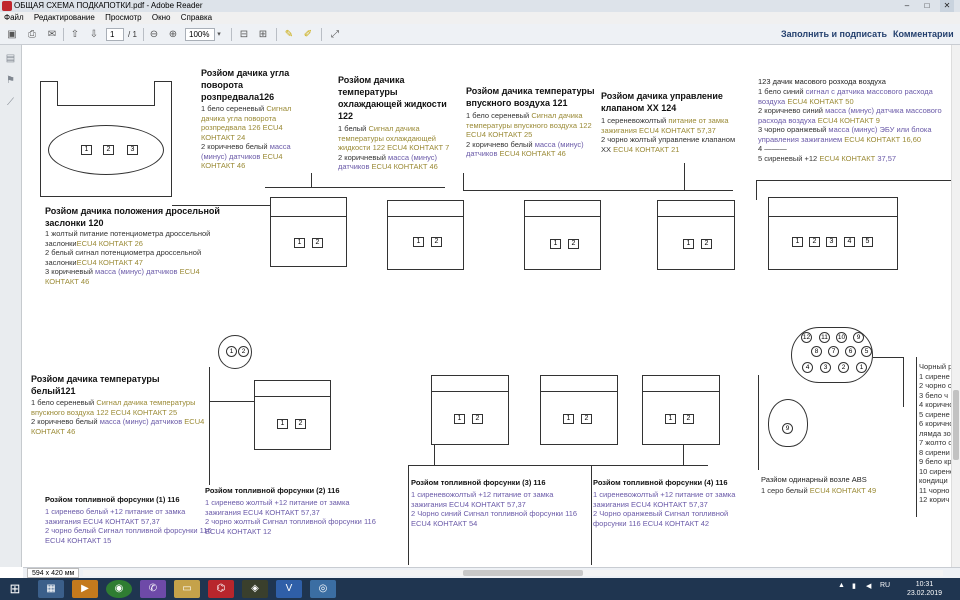  What do you see at coordinates (219, 34) in the screenshot?
I see `zoom-dropdown-icon: ▾` at bounding box center [219, 34].